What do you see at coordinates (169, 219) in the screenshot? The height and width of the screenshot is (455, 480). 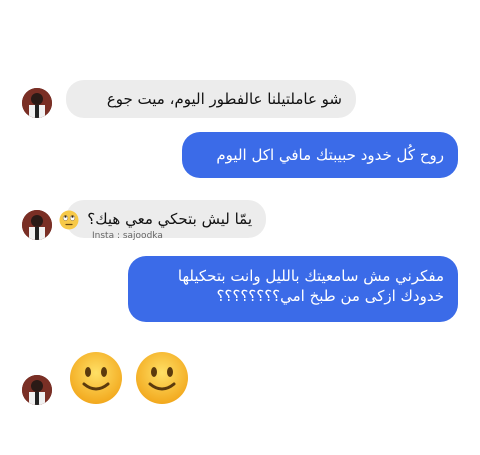 I see `message-text: يمّا ليش بتحكي معي هيك؟` at bounding box center [169, 219].